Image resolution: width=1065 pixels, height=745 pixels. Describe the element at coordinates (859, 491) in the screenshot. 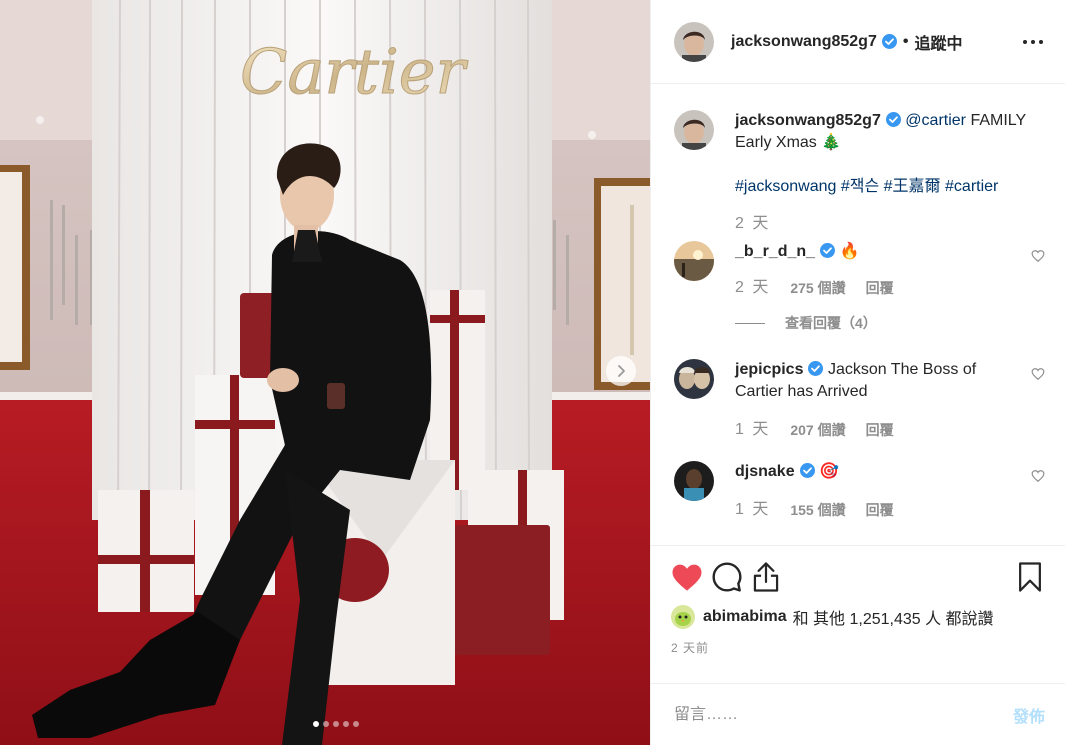

I see `comment-item: djsnake 🎯 1 天 155 個讚 回覆` at that location.